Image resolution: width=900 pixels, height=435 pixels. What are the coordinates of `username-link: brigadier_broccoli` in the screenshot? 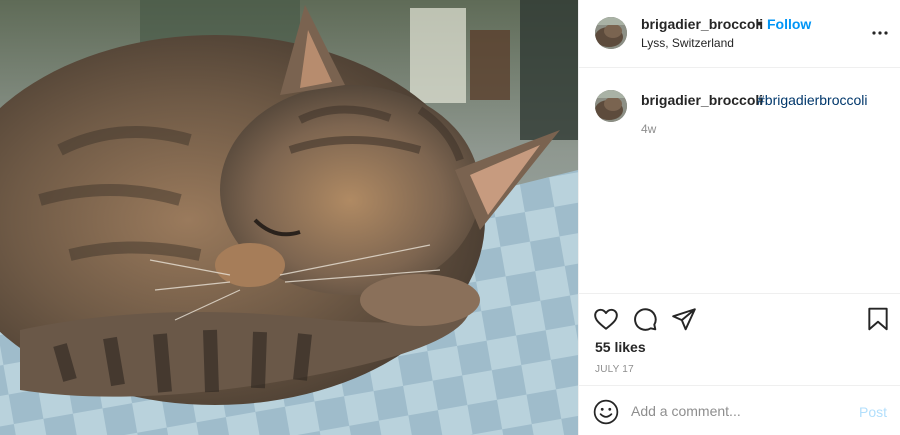 It's located at (702, 24).